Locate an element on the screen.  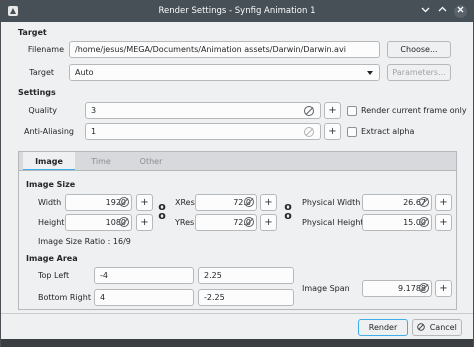
quality-increment-button: + is located at coordinates (332, 110).